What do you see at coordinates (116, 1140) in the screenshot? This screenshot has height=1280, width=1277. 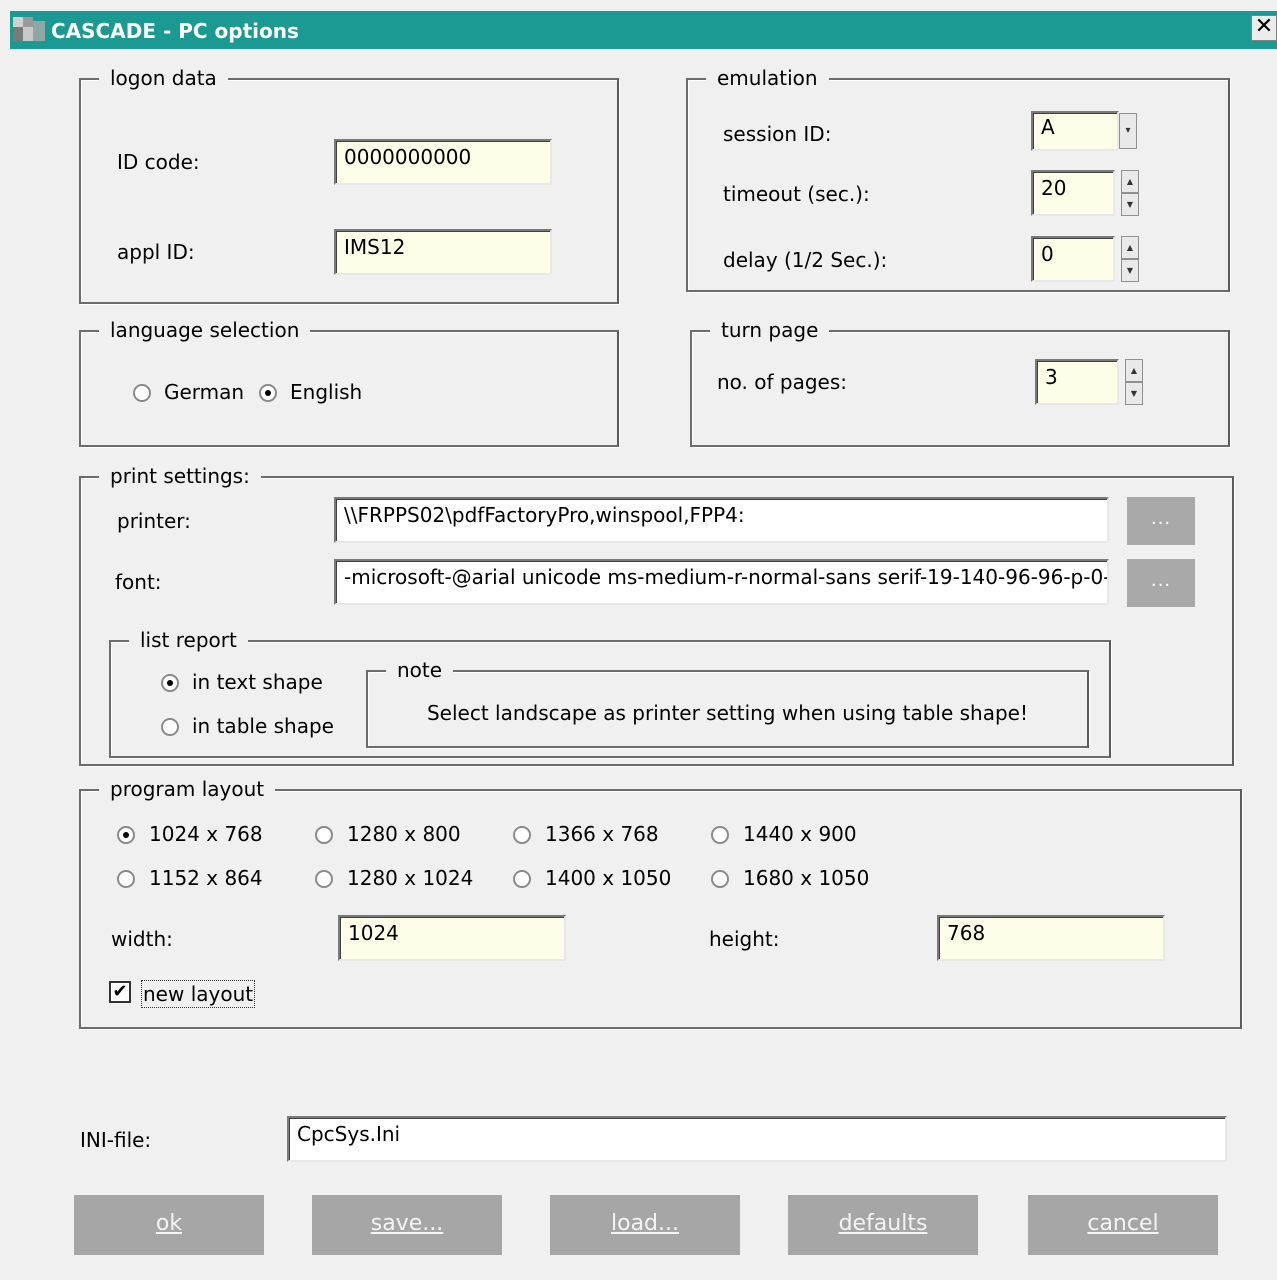 I see `ini-file-label: INI-file:` at bounding box center [116, 1140].